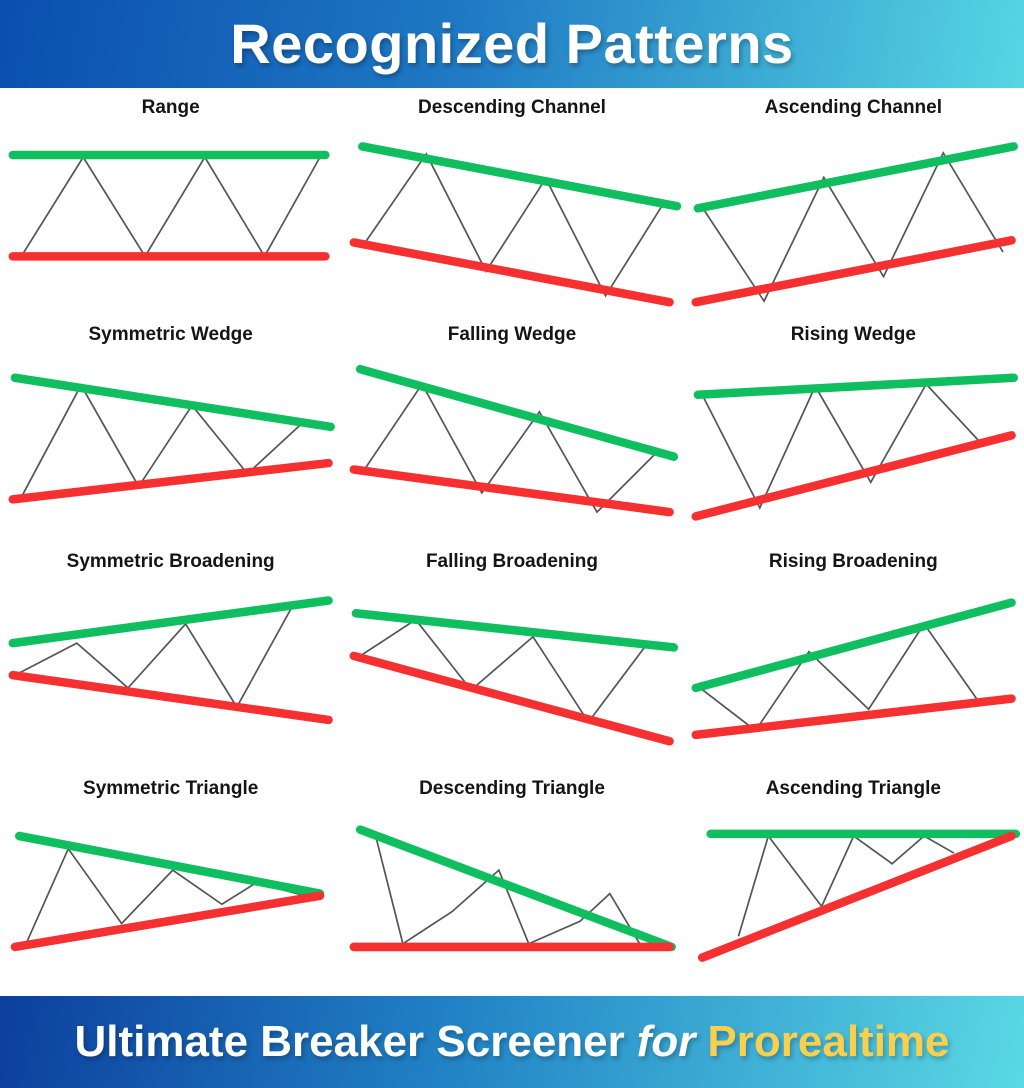 The height and width of the screenshot is (1088, 1024). I want to click on pattern-chart-descending-triangle, so click(511, 900).